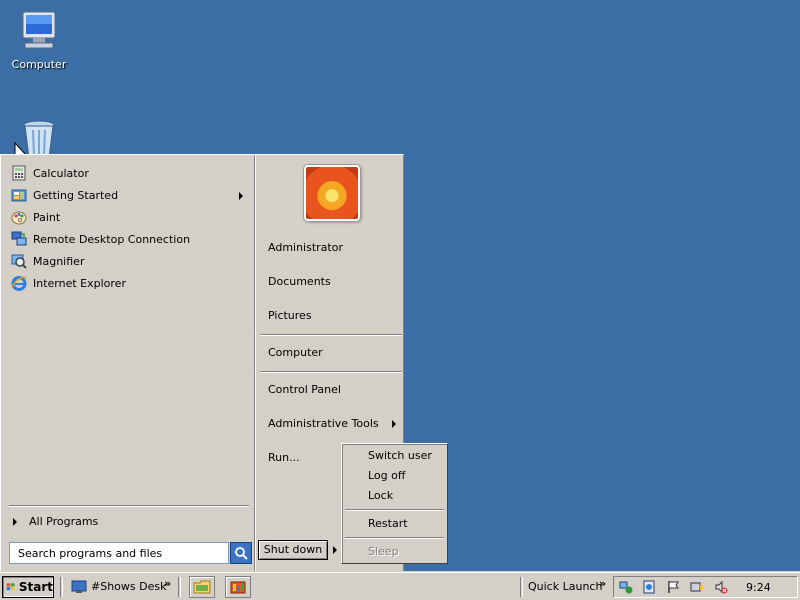 The height and width of the screenshot is (600, 800). I want to click on user-picture-avatar, so click(332, 193).